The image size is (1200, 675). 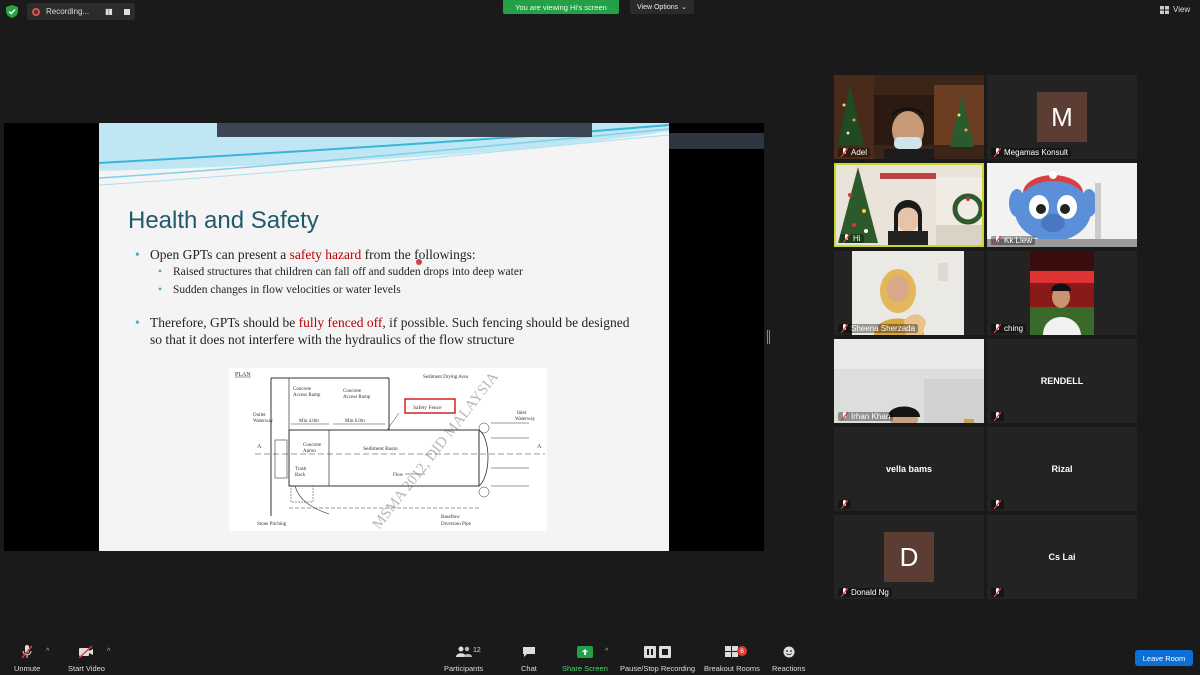 I want to click on participant-tile-cs-lai: Cs Lai, so click(x=1062, y=557).